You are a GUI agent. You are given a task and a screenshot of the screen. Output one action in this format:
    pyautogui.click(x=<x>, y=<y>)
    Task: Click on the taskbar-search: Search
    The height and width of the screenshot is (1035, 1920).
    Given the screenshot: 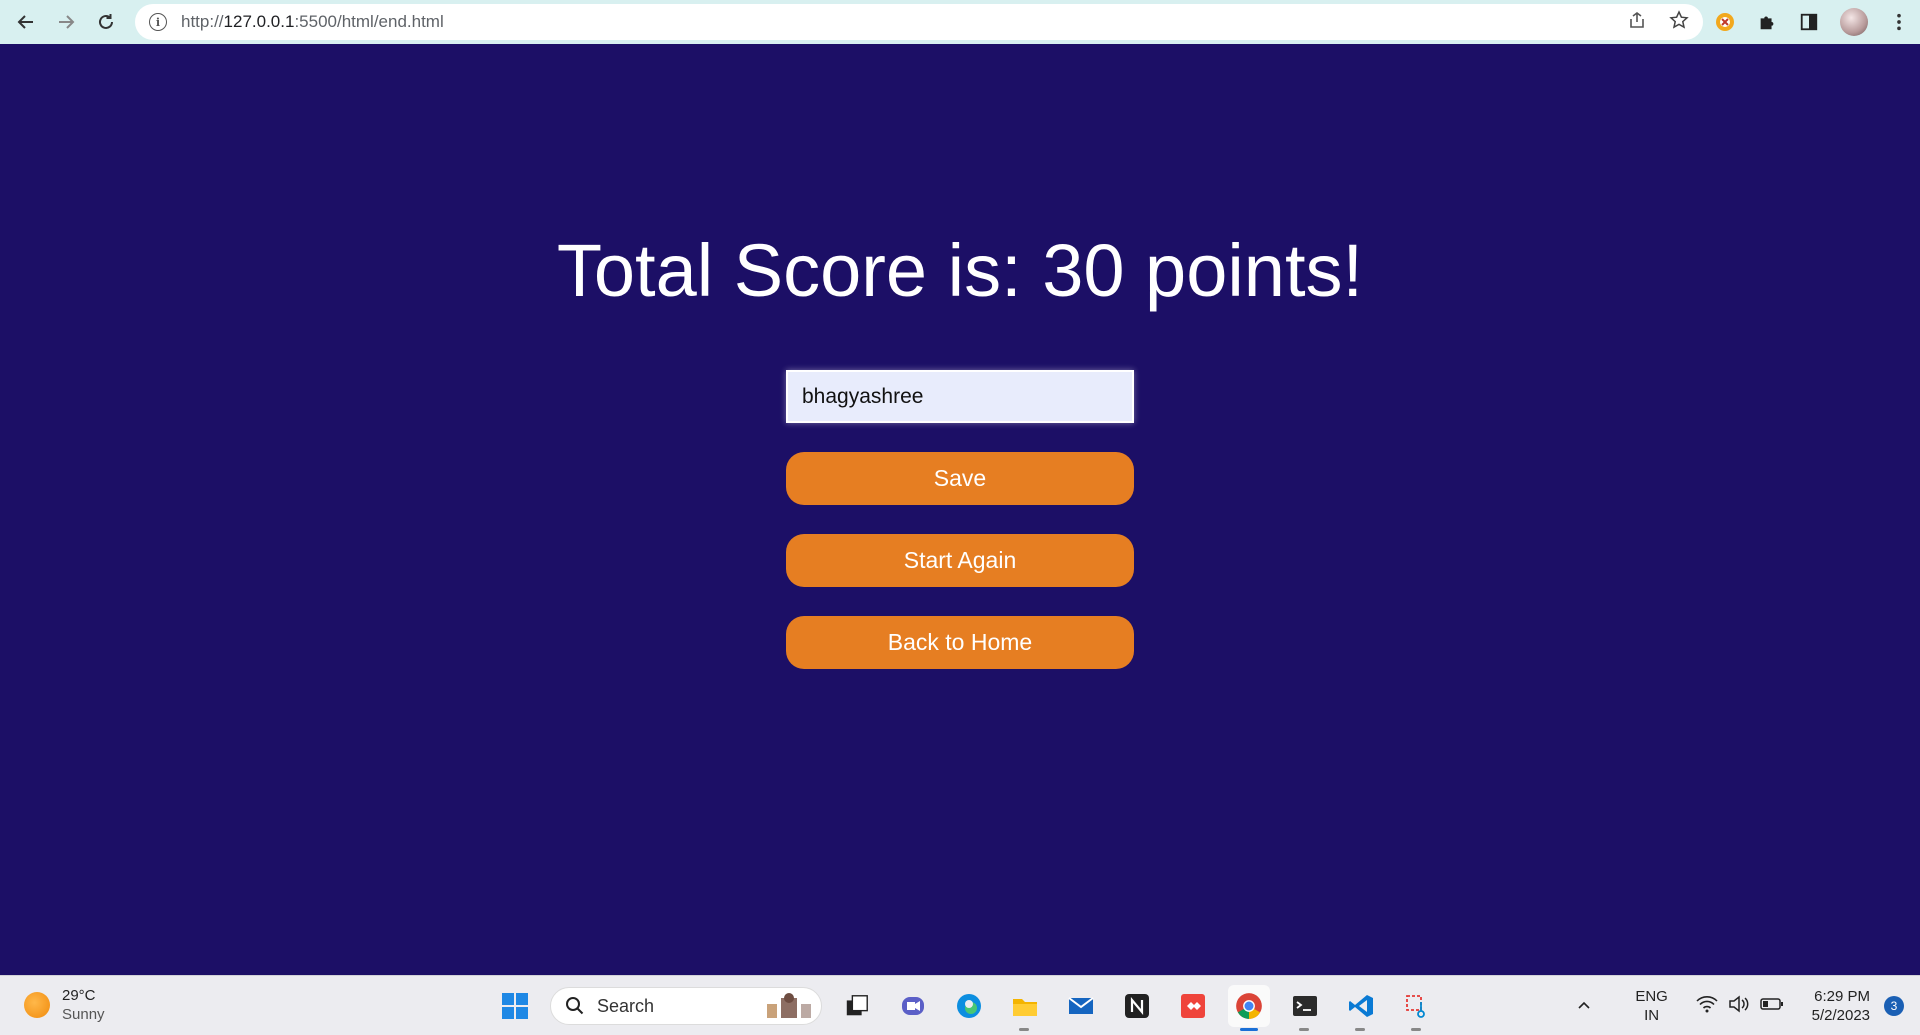 What is the action you would take?
    pyautogui.click(x=686, y=1006)
    